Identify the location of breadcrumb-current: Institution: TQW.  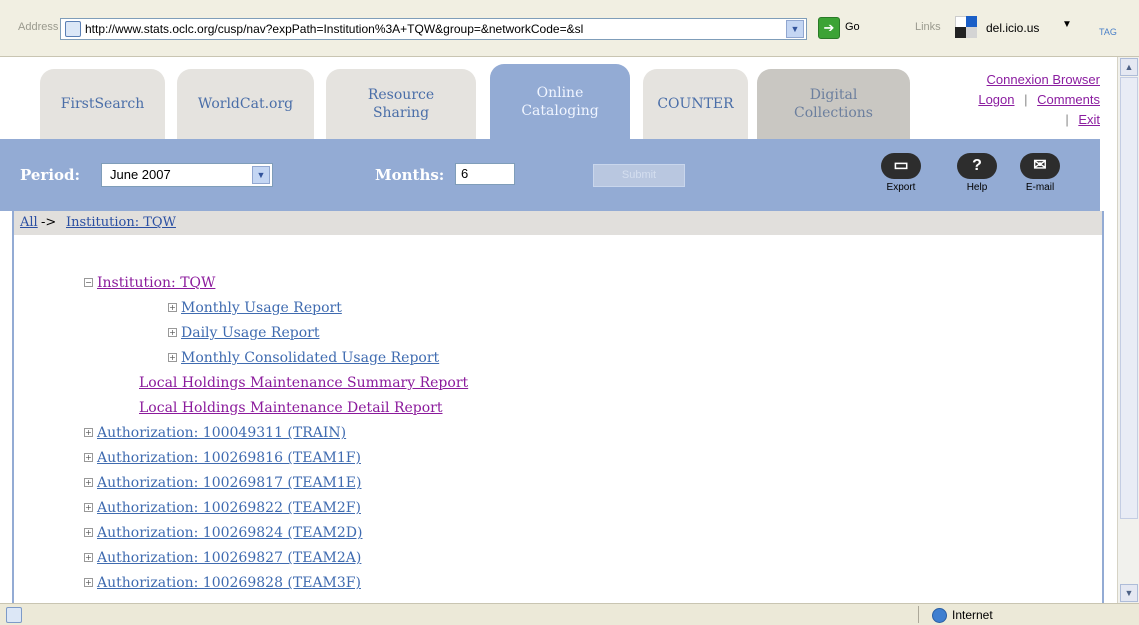
(121, 222).